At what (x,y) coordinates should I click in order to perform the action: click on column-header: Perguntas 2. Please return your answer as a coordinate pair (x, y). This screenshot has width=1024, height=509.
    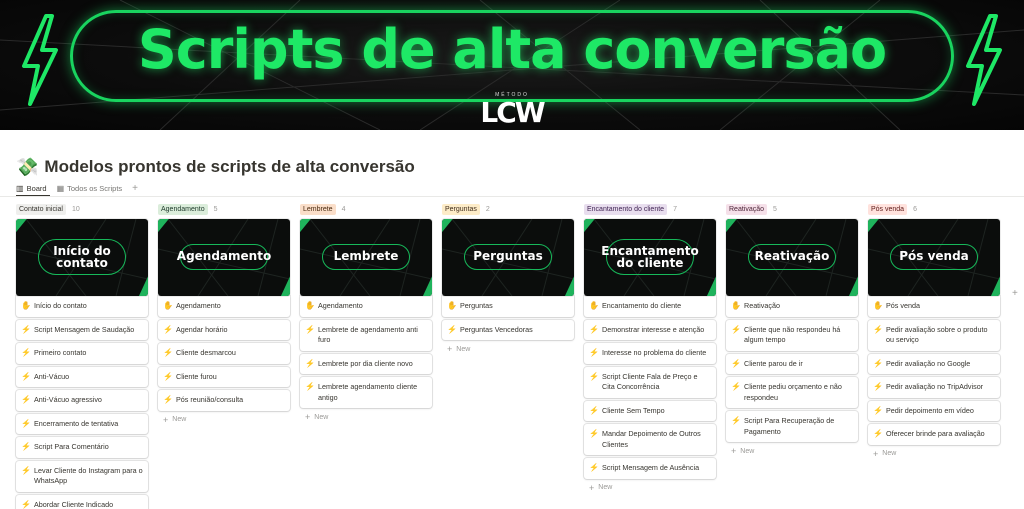
    Looking at the image, I should click on (508, 209).